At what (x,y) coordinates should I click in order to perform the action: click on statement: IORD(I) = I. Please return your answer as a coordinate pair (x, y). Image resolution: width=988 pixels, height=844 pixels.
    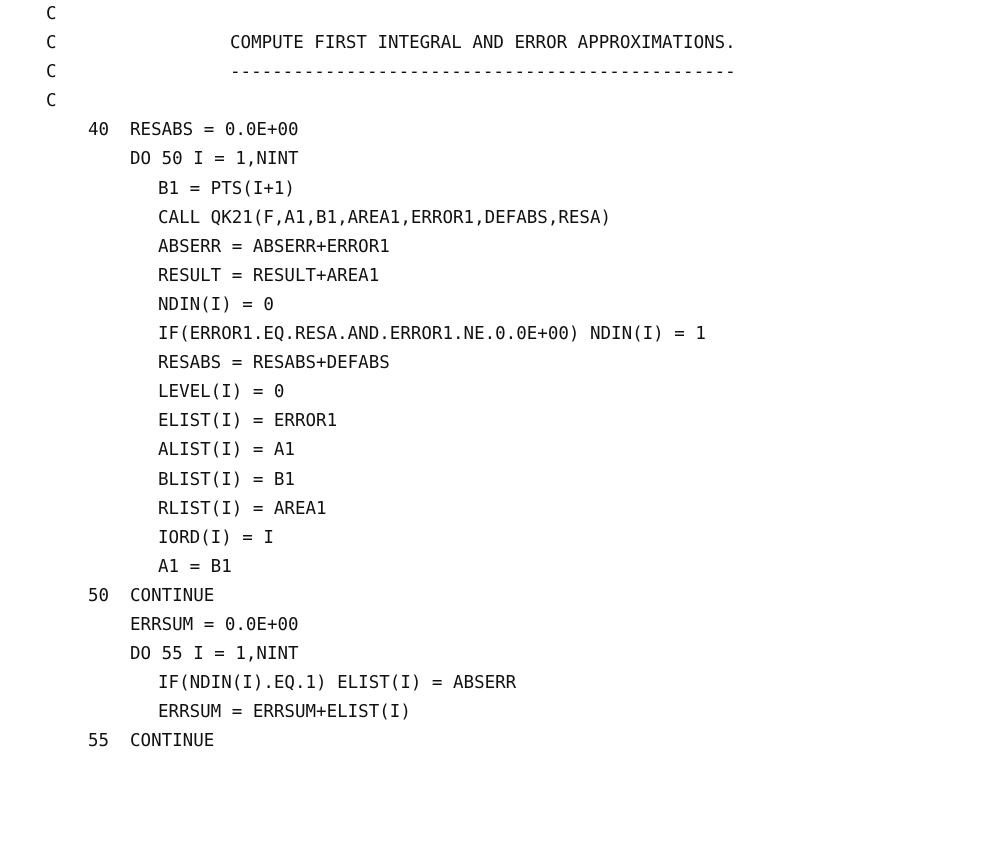
    Looking at the image, I should click on (216, 537).